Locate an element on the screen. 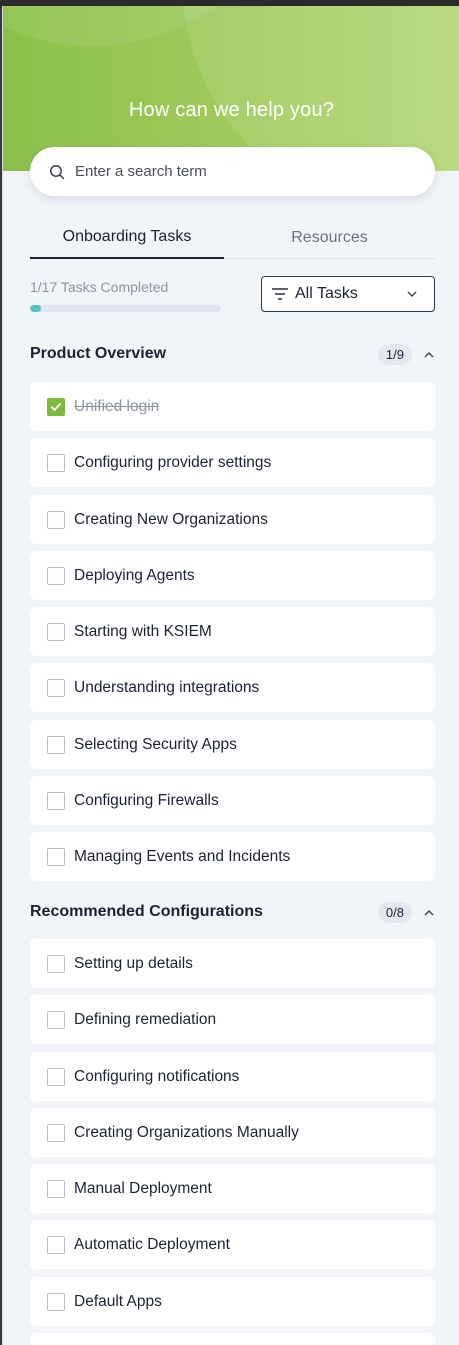 The height and width of the screenshot is (1345, 459). task-item: Configuring provider settings is located at coordinates (232, 462).